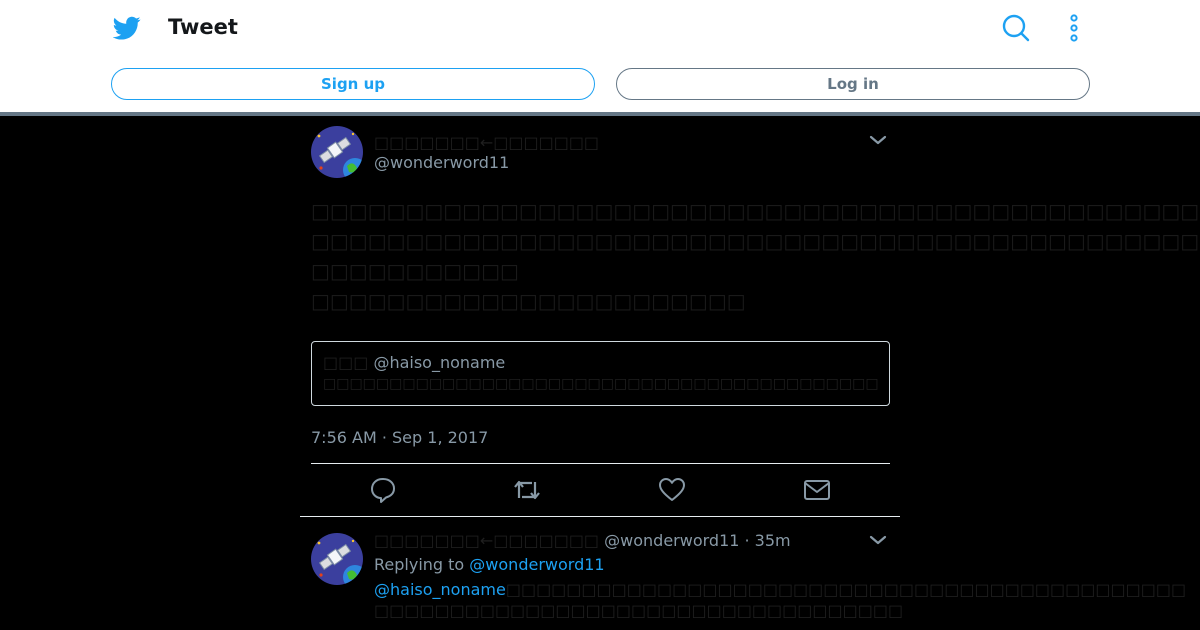 The height and width of the screenshot is (630, 1200). I want to click on more-options-icon, so click(1074, 28).